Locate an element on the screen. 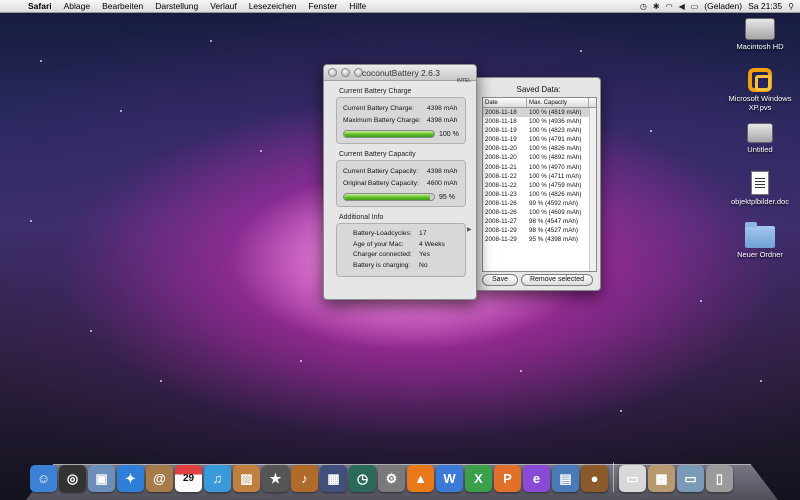 The width and height of the screenshot is (800, 500). imovie-icon: ★ is located at coordinates (275, 478).